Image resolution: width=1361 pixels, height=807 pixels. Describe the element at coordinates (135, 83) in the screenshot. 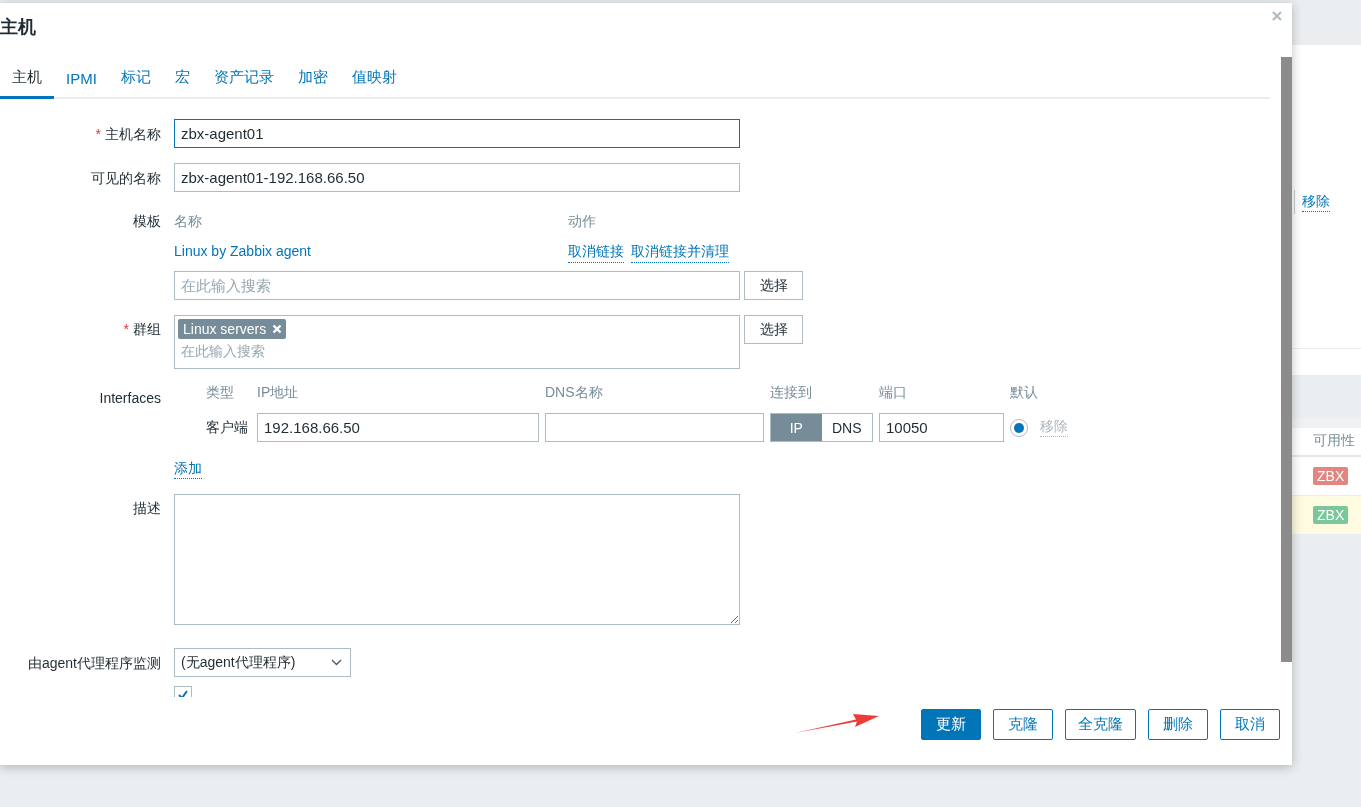

I see `tab: 标记` at that location.